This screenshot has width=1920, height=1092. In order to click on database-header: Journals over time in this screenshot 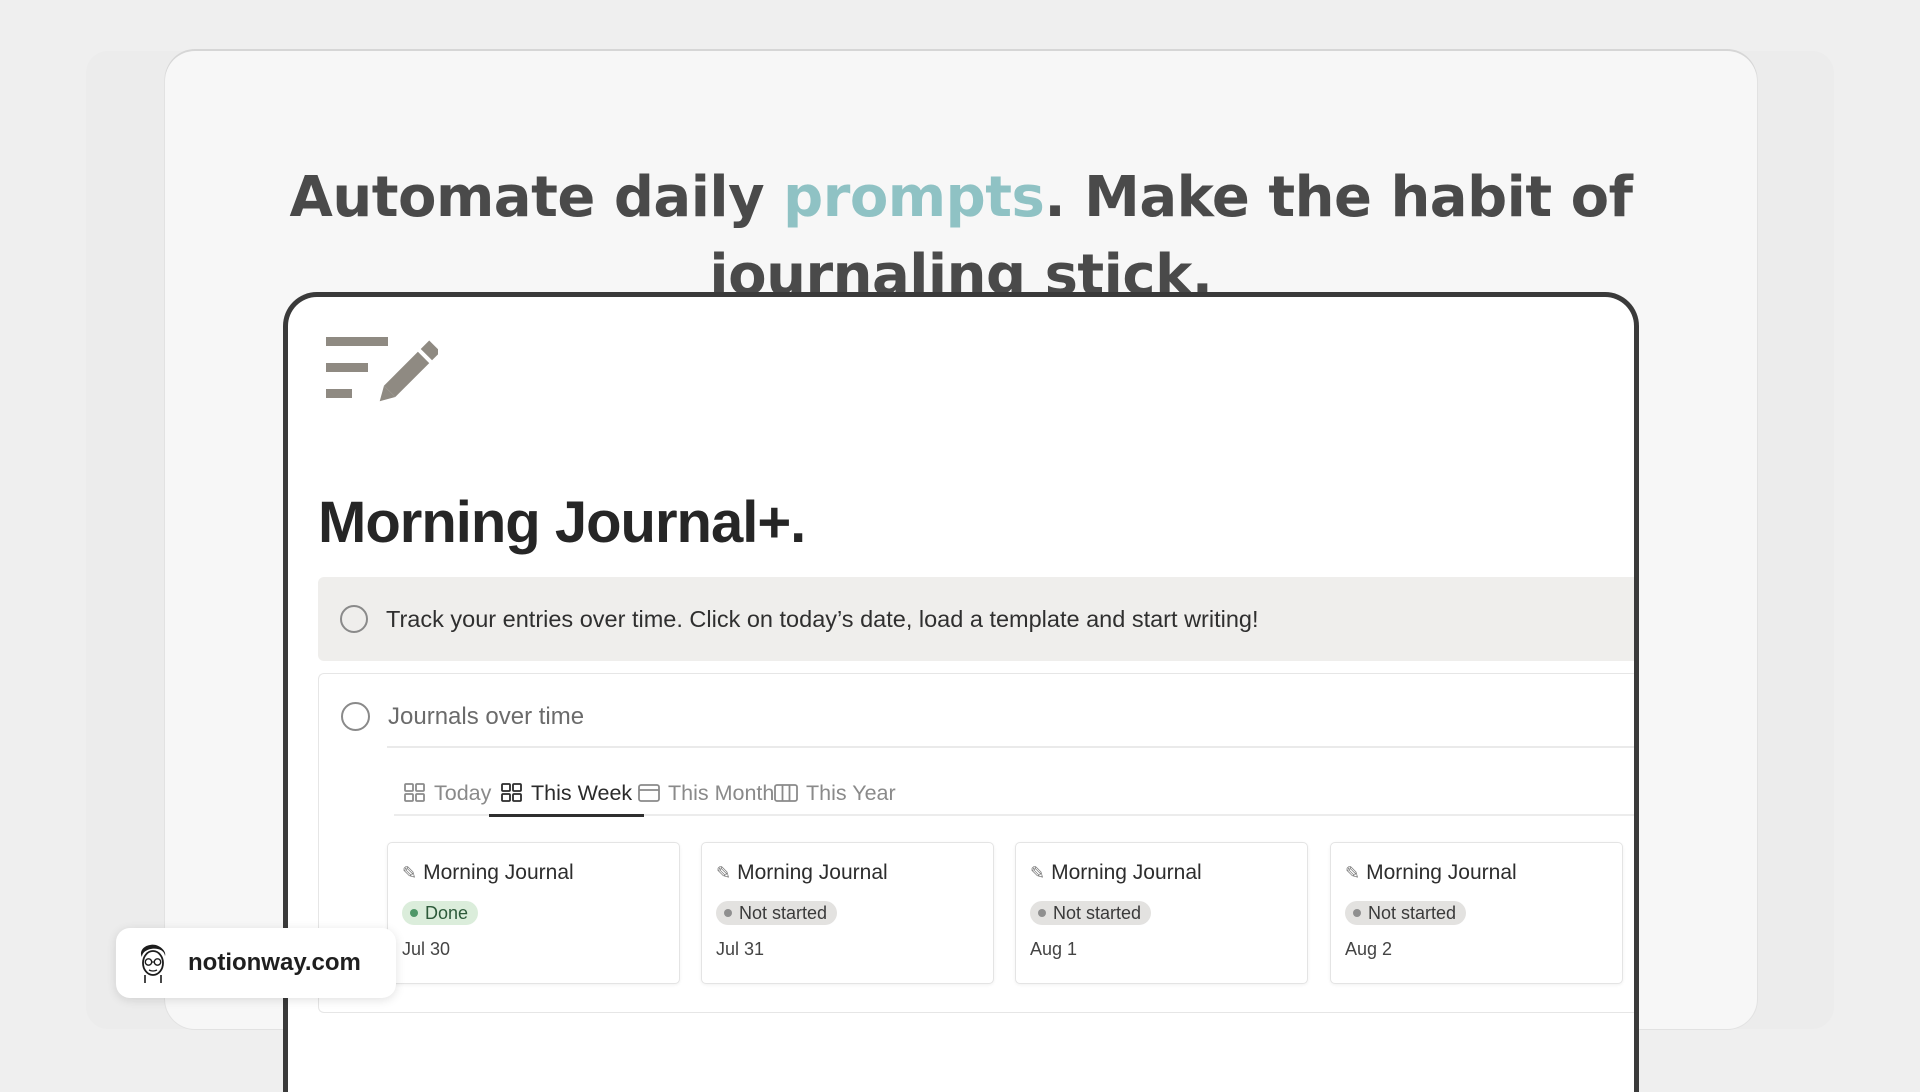, I will do `click(462, 716)`.